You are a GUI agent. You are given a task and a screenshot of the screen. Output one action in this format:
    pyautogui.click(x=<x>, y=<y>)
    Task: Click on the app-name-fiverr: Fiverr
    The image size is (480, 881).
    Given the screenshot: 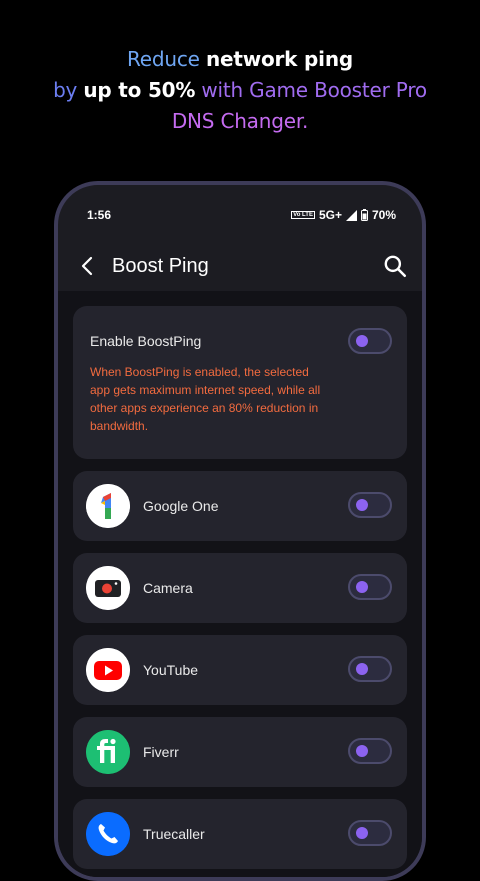 What is the action you would take?
    pyautogui.click(x=161, y=752)
    